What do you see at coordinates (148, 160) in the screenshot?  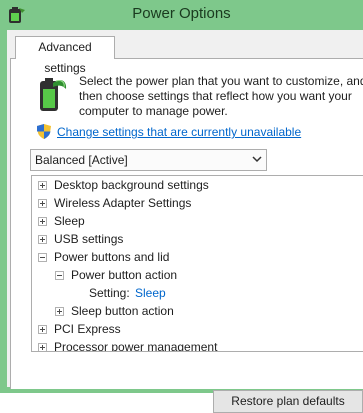 I see `power-plan-select: Balanced [Active]` at bounding box center [148, 160].